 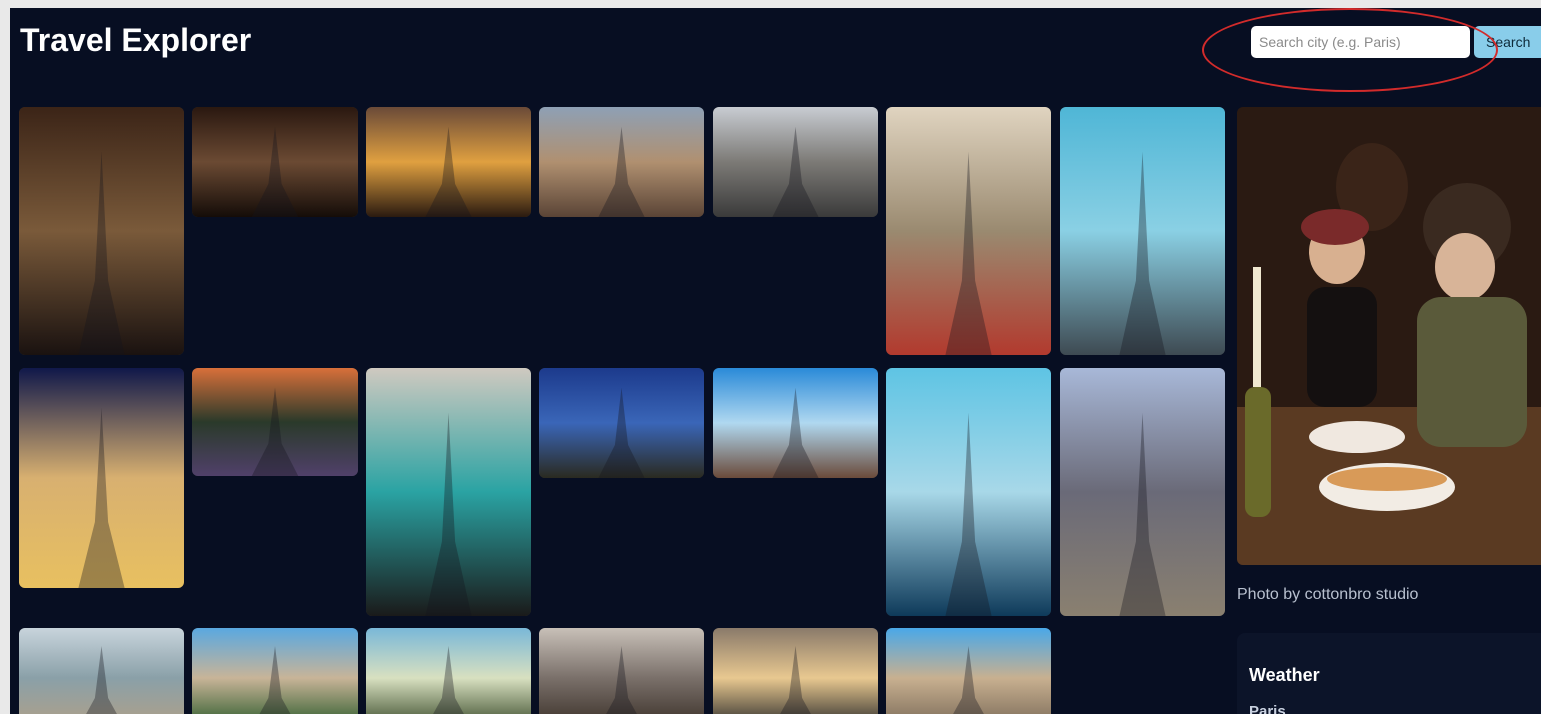 I want to click on weather-heading: Weather, so click(x=1284, y=675).